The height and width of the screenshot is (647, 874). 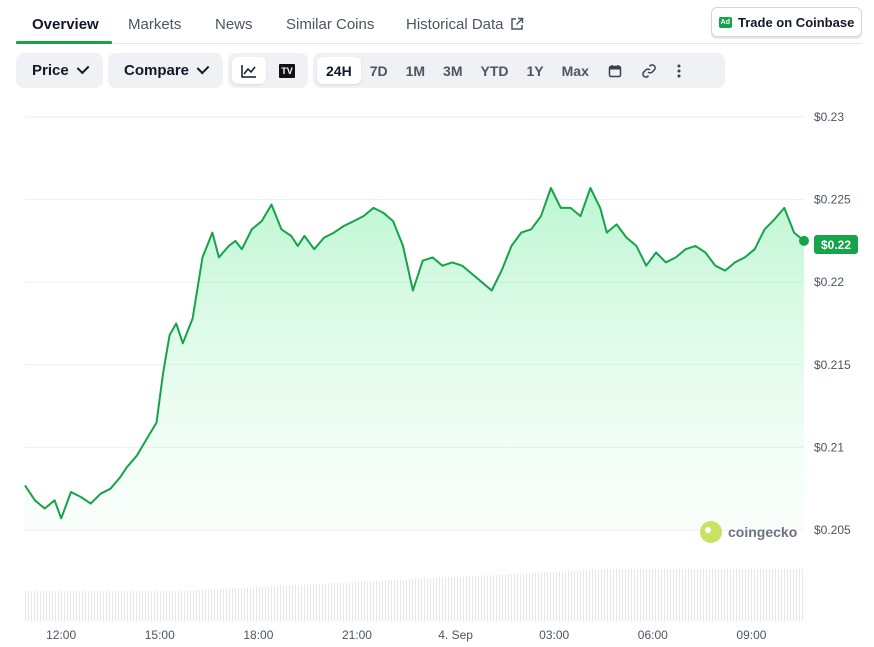 I want to click on price-dropdown: Price, so click(x=59, y=70).